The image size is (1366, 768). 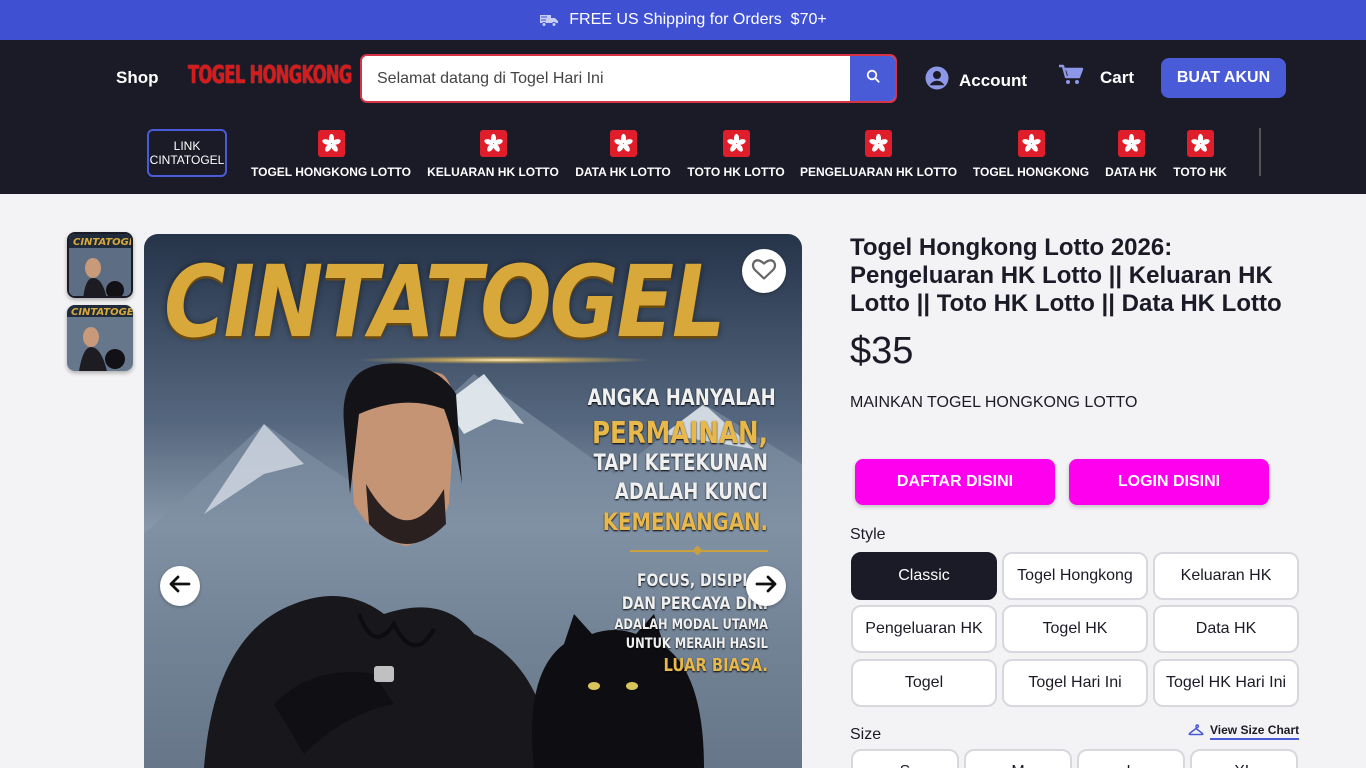 I want to click on poster-line: FOCUS, DISIPLIN, so click(x=702, y=581).